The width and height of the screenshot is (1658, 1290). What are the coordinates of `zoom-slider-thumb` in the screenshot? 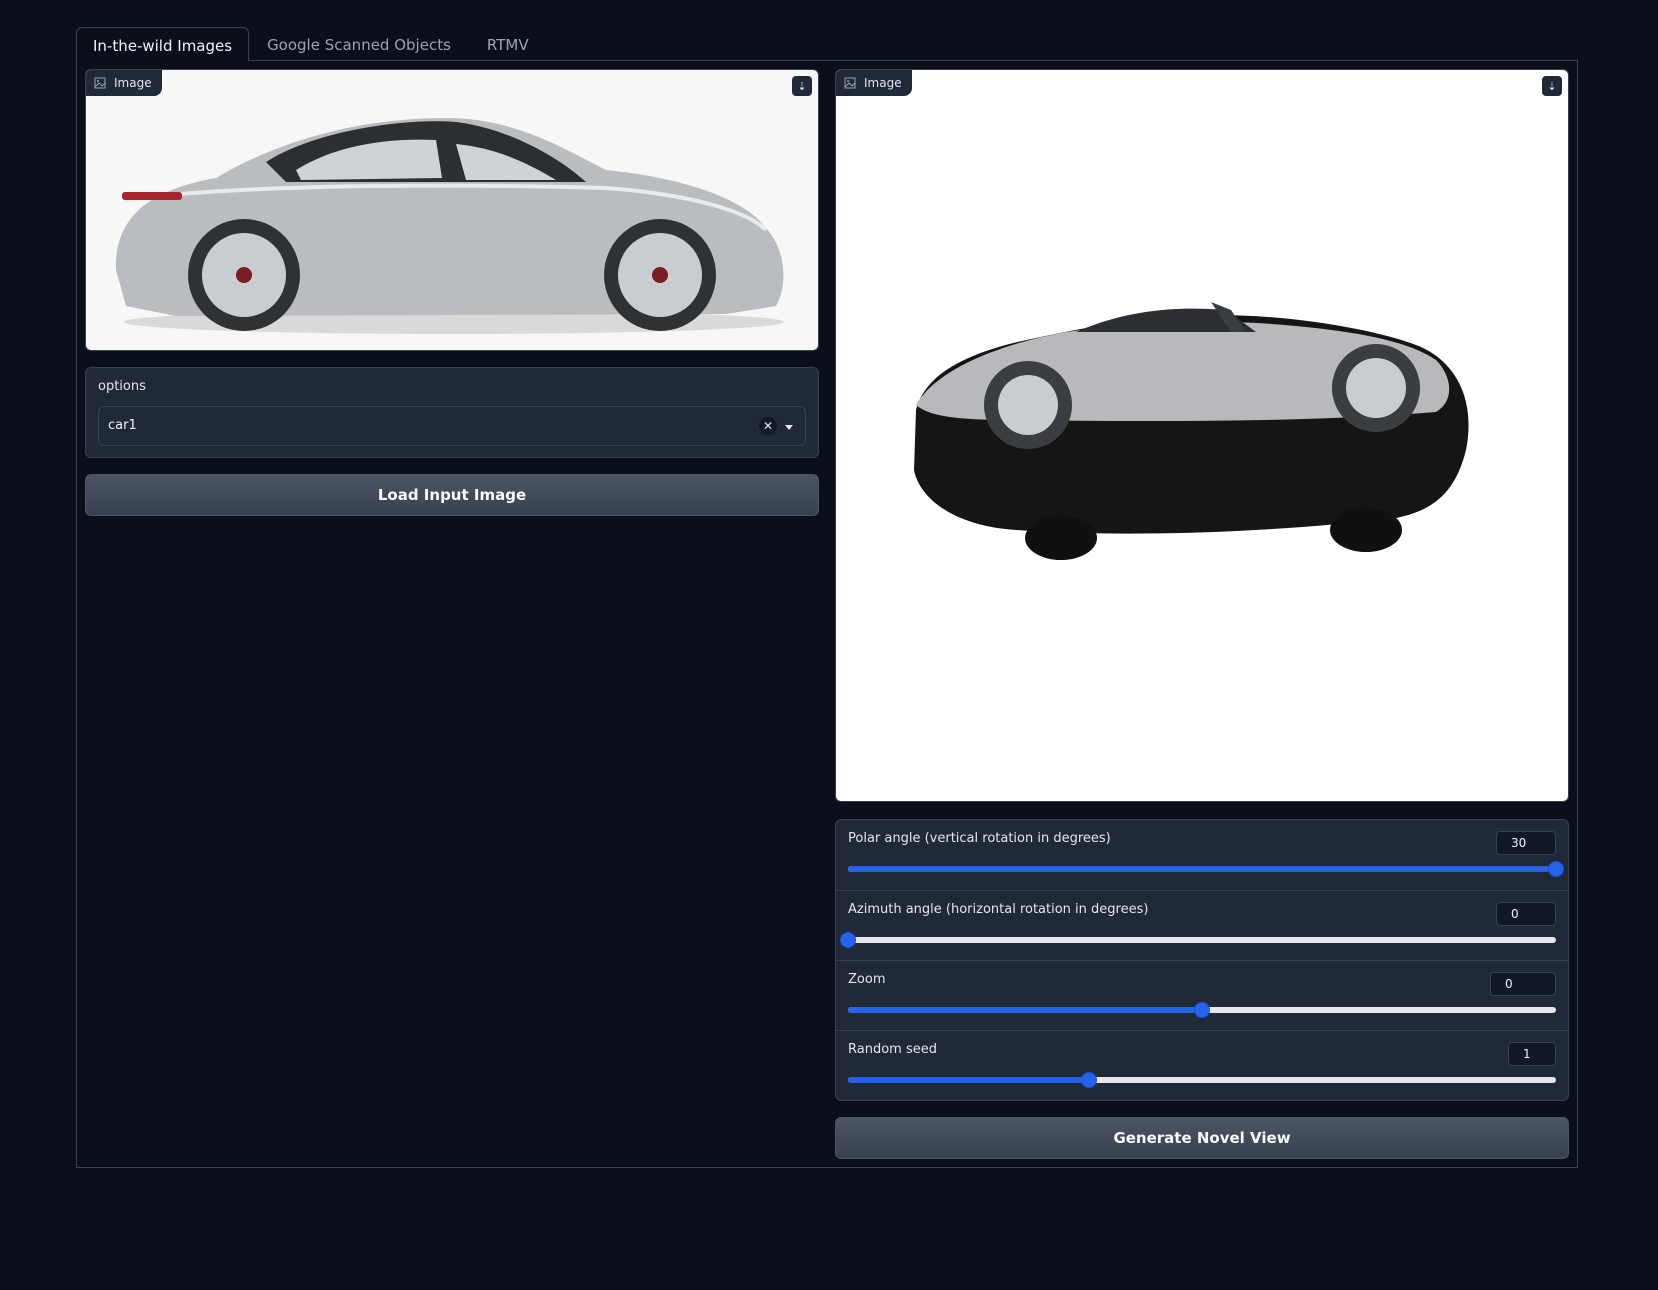 It's located at (1202, 1010).